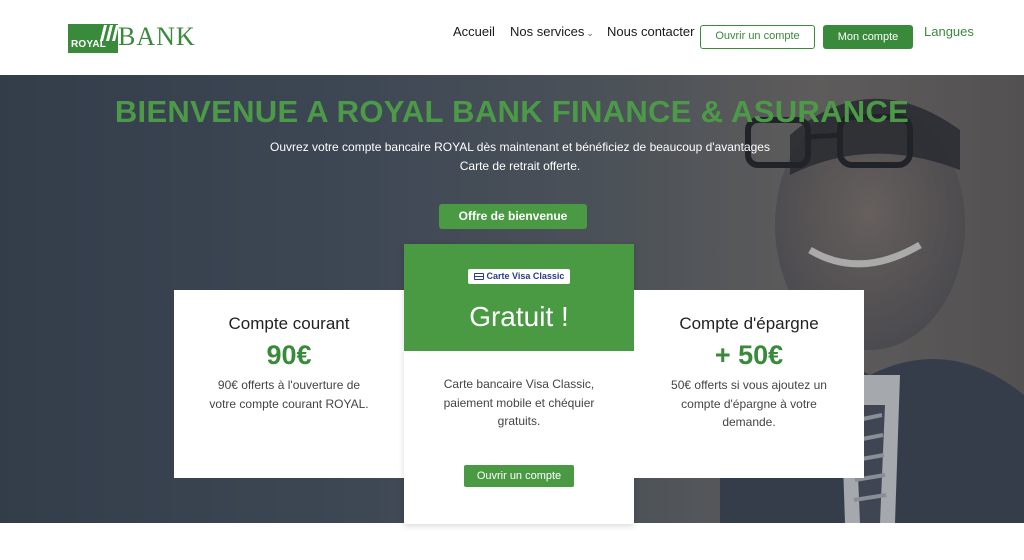  Describe the element at coordinates (513, 216) in the screenshot. I see `welcome-offer-button: Offre de bienvenue` at that location.